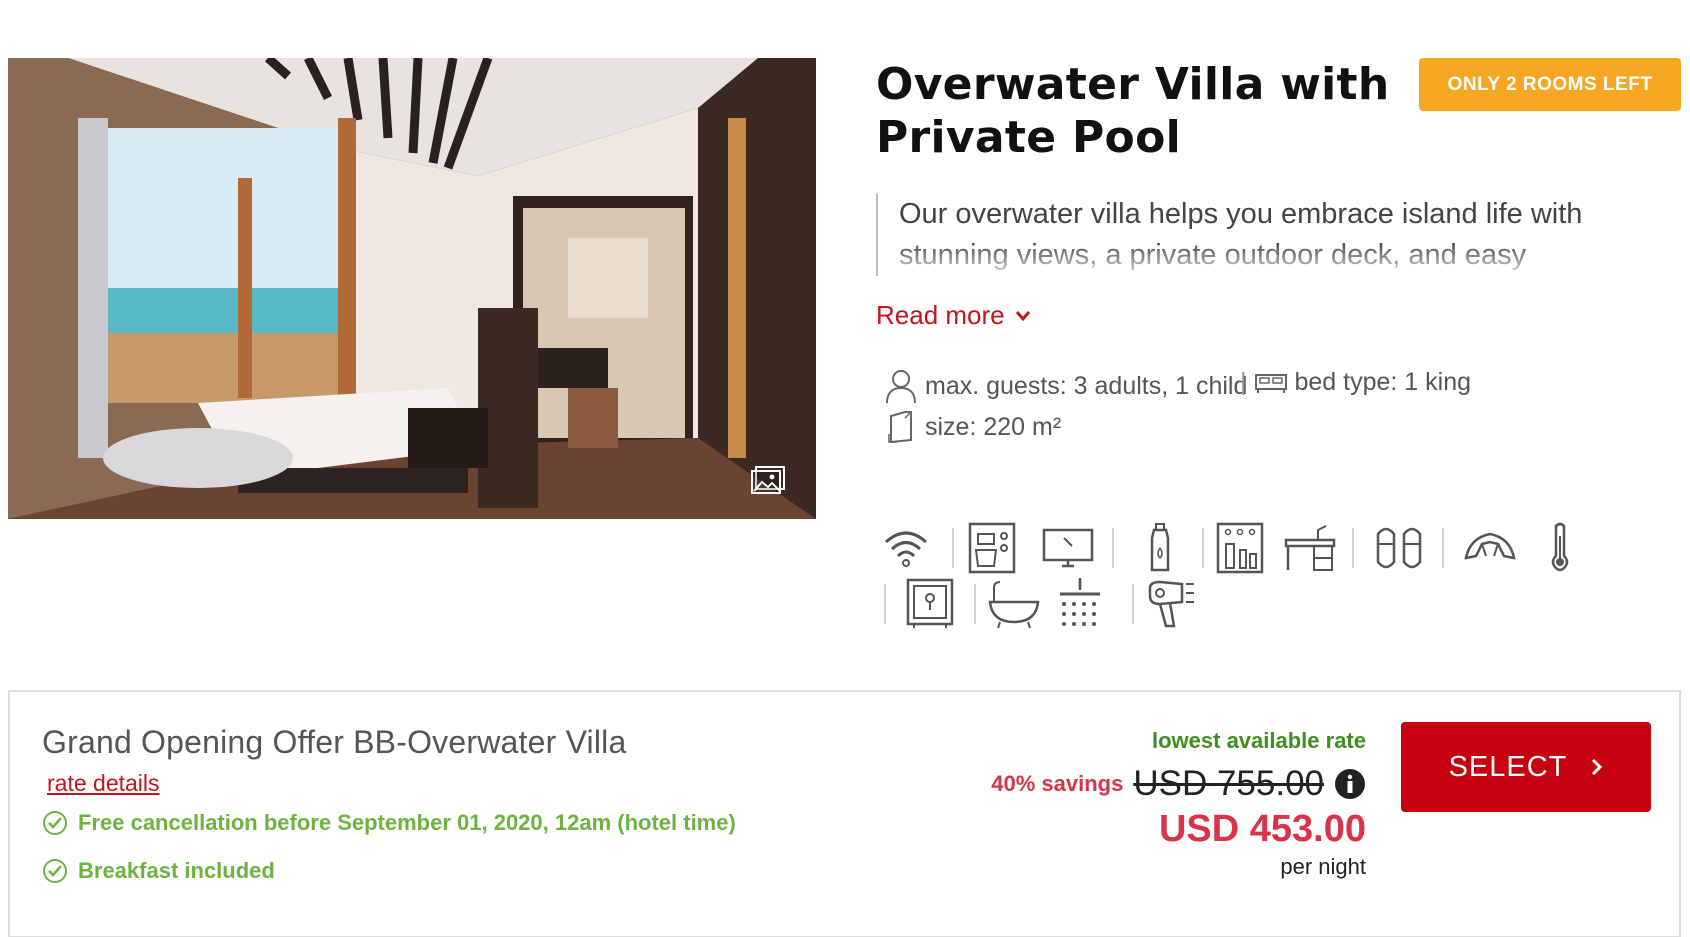 The width and height of the screenshot is (1690, 937). What do you see at coordinates (1508, 766) in the screenshot?
I see `select-label: SELECT` at bounding box center [1508, 766].